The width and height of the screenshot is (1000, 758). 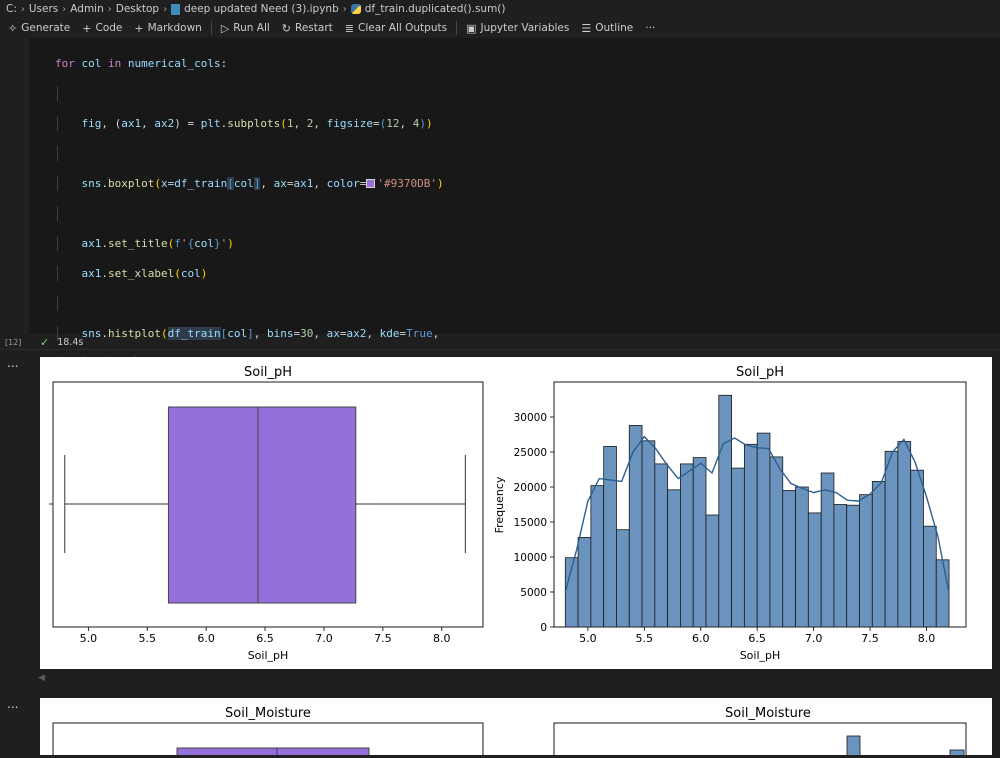 What do you see at coordinates (41, 678) in the screenshot?
I see `scroll-left-icon: ◀` at bounding box center [41, 678].